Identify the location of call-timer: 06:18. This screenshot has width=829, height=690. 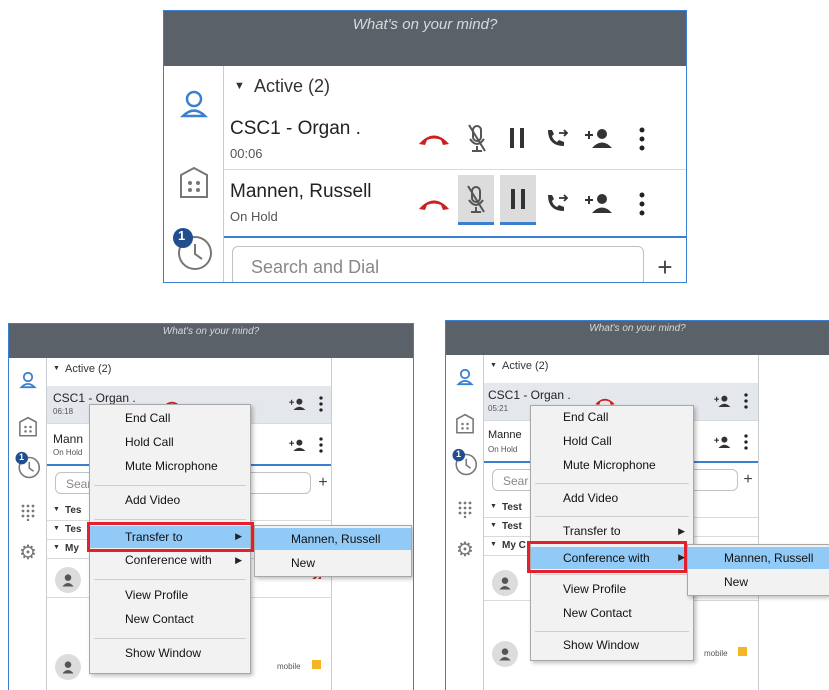
(63, 411).